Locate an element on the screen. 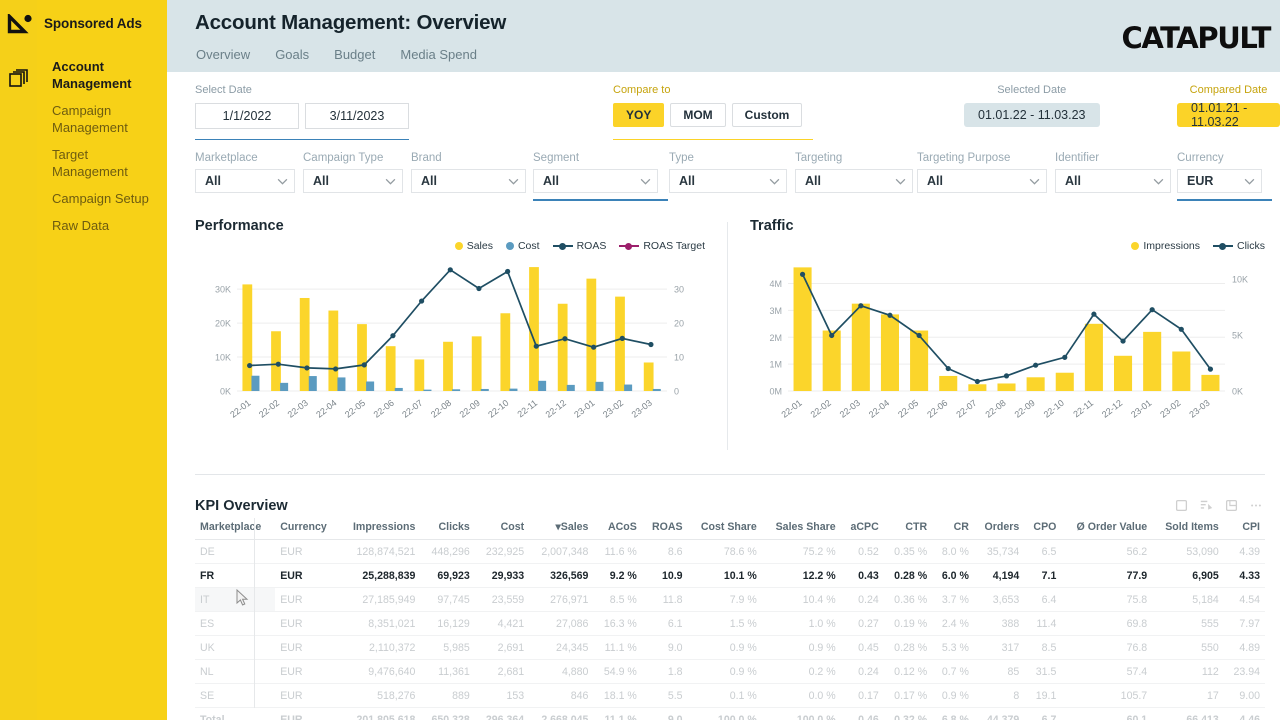  filter-targeting: Targeting All is located at coordinates (854, 172).